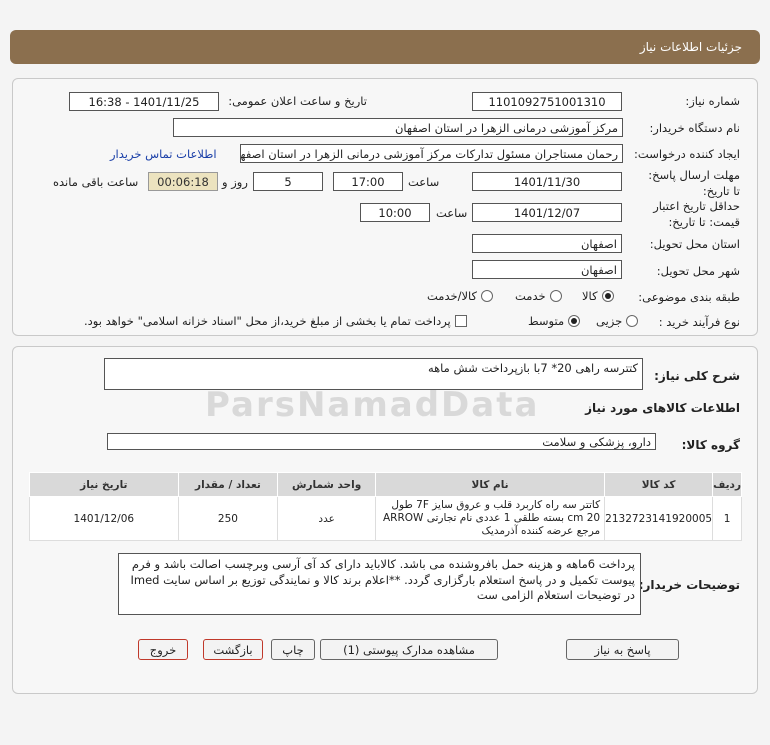 This screenshot has width=770, height=745. What do you see at coordinates (710, 445) in the screenshot?
I see `goods-group-label: گروه کالا:` at bounding box center [710, 445].